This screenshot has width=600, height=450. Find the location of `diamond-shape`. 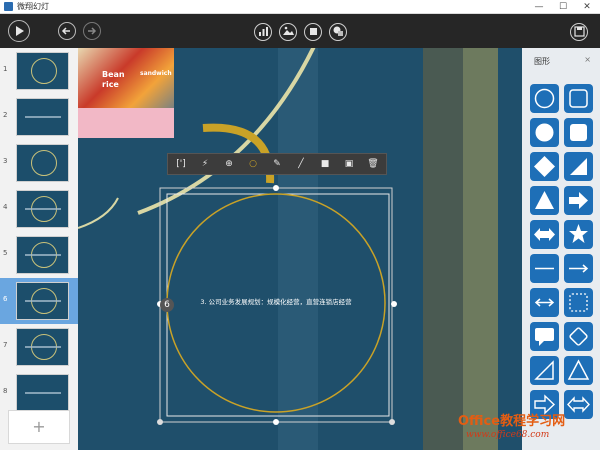

diamond-shape is located at coordinates (544, 166).